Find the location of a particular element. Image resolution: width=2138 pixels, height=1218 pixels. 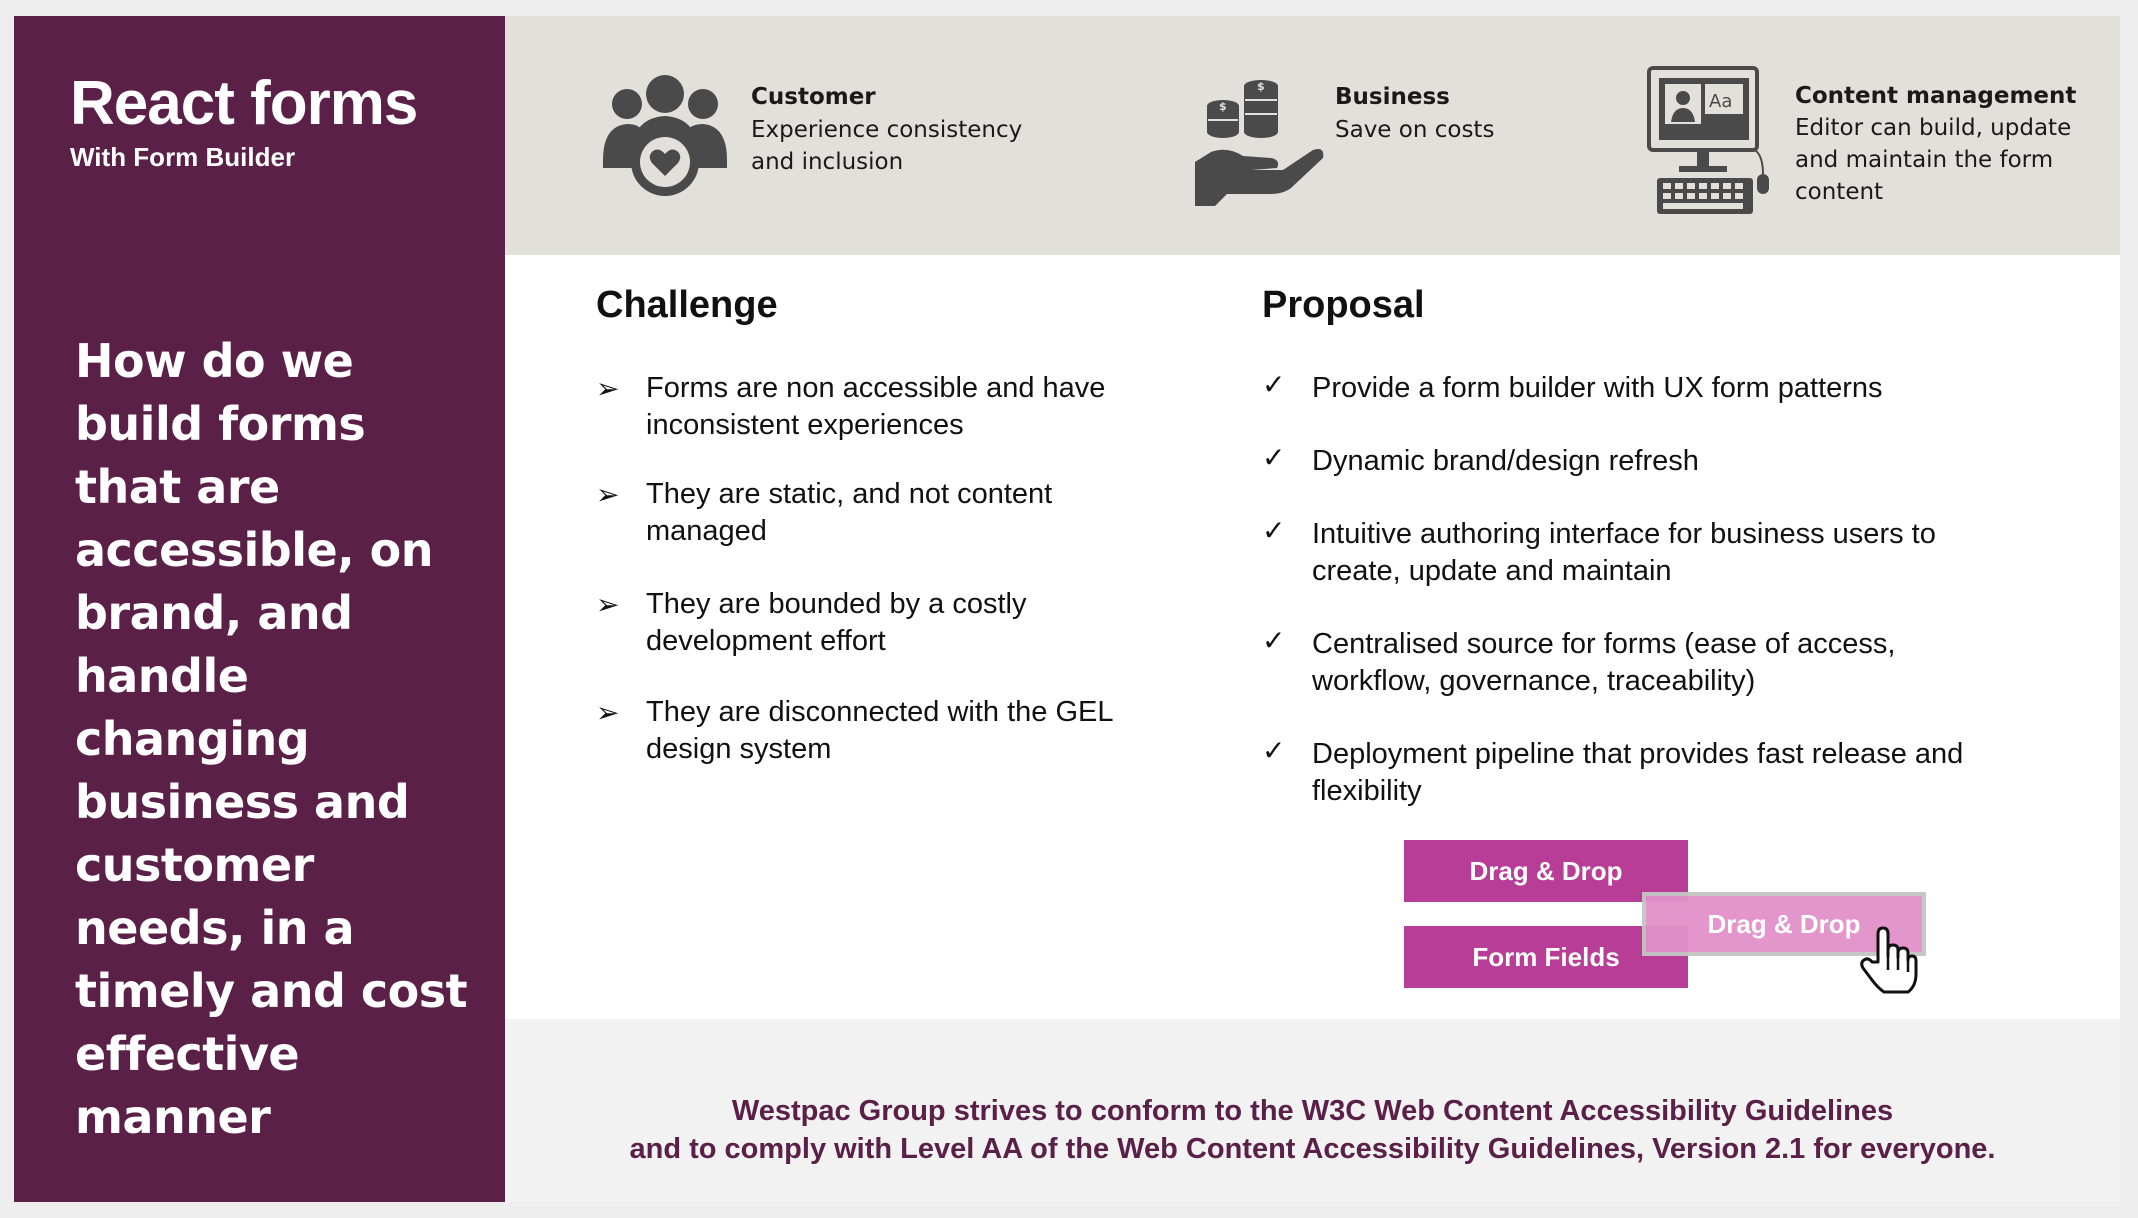

list-item-text: They are static, and not content managed is located at coordinates (849, 512).